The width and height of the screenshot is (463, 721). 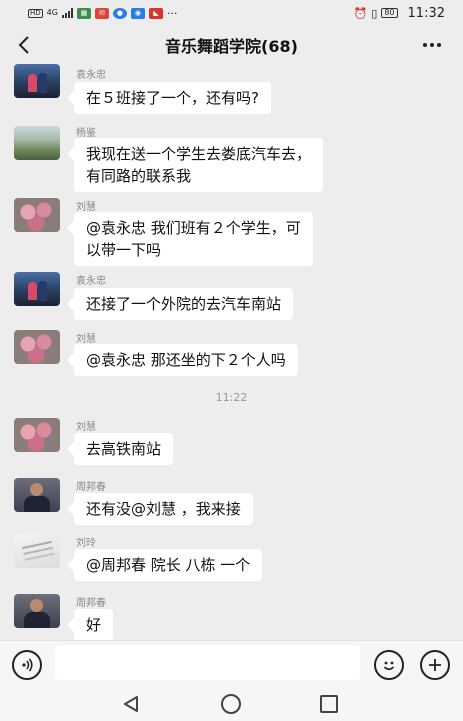 What do you see at coordinates (119, 13) in the screenshot?
I see `browser-notification-icon: ●` at bounding box center [119, 13].